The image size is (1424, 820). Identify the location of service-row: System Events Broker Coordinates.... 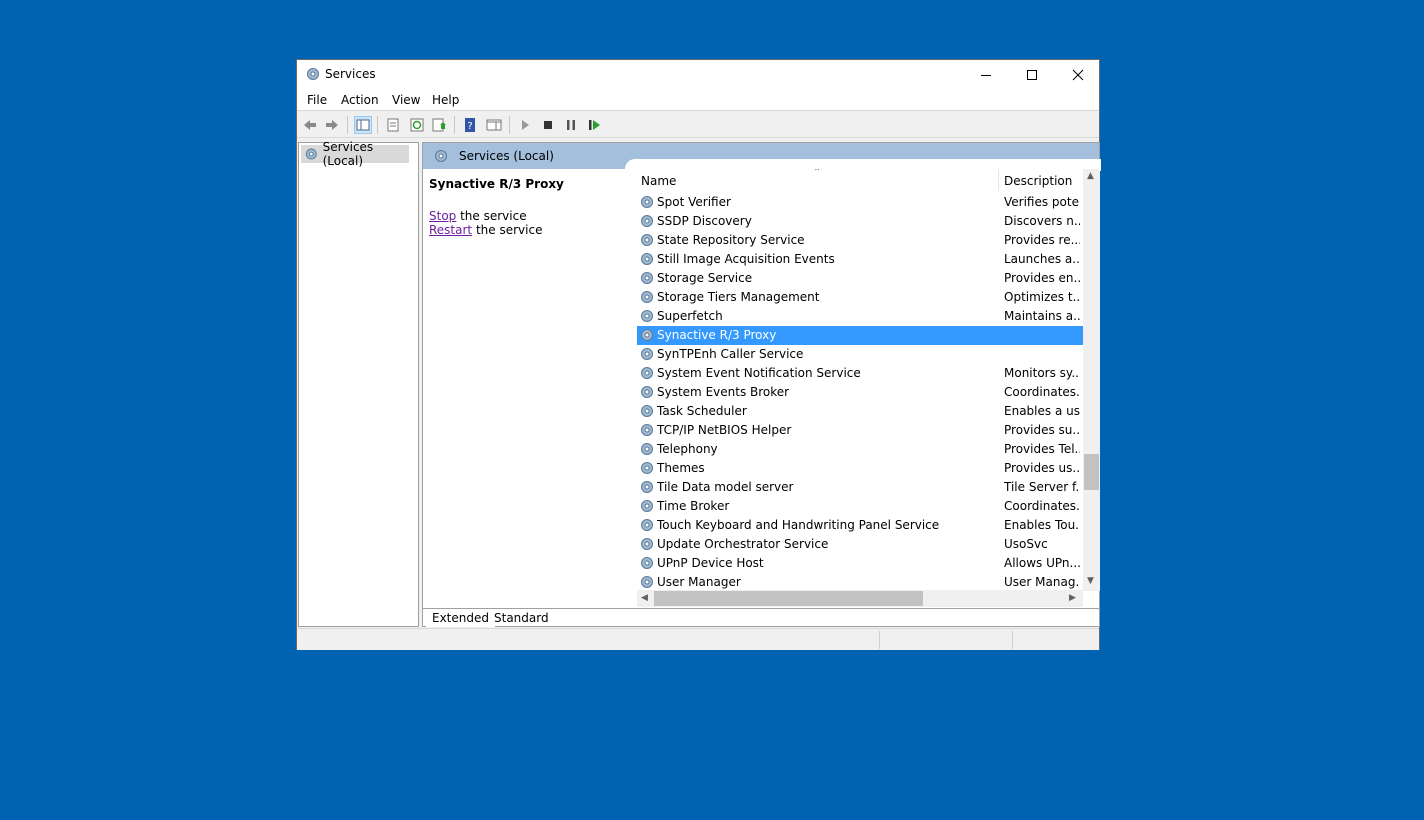
(860, 392).